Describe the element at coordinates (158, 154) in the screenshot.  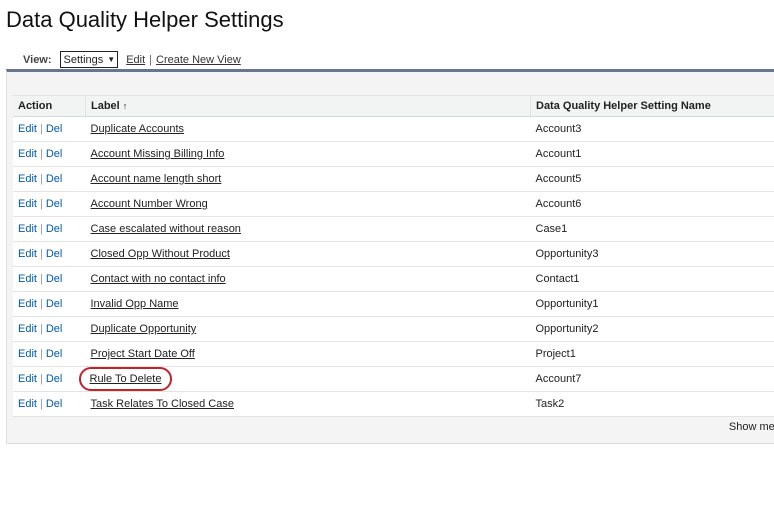
I see `rule-label-link: Account Missing Billing Info` at that location.